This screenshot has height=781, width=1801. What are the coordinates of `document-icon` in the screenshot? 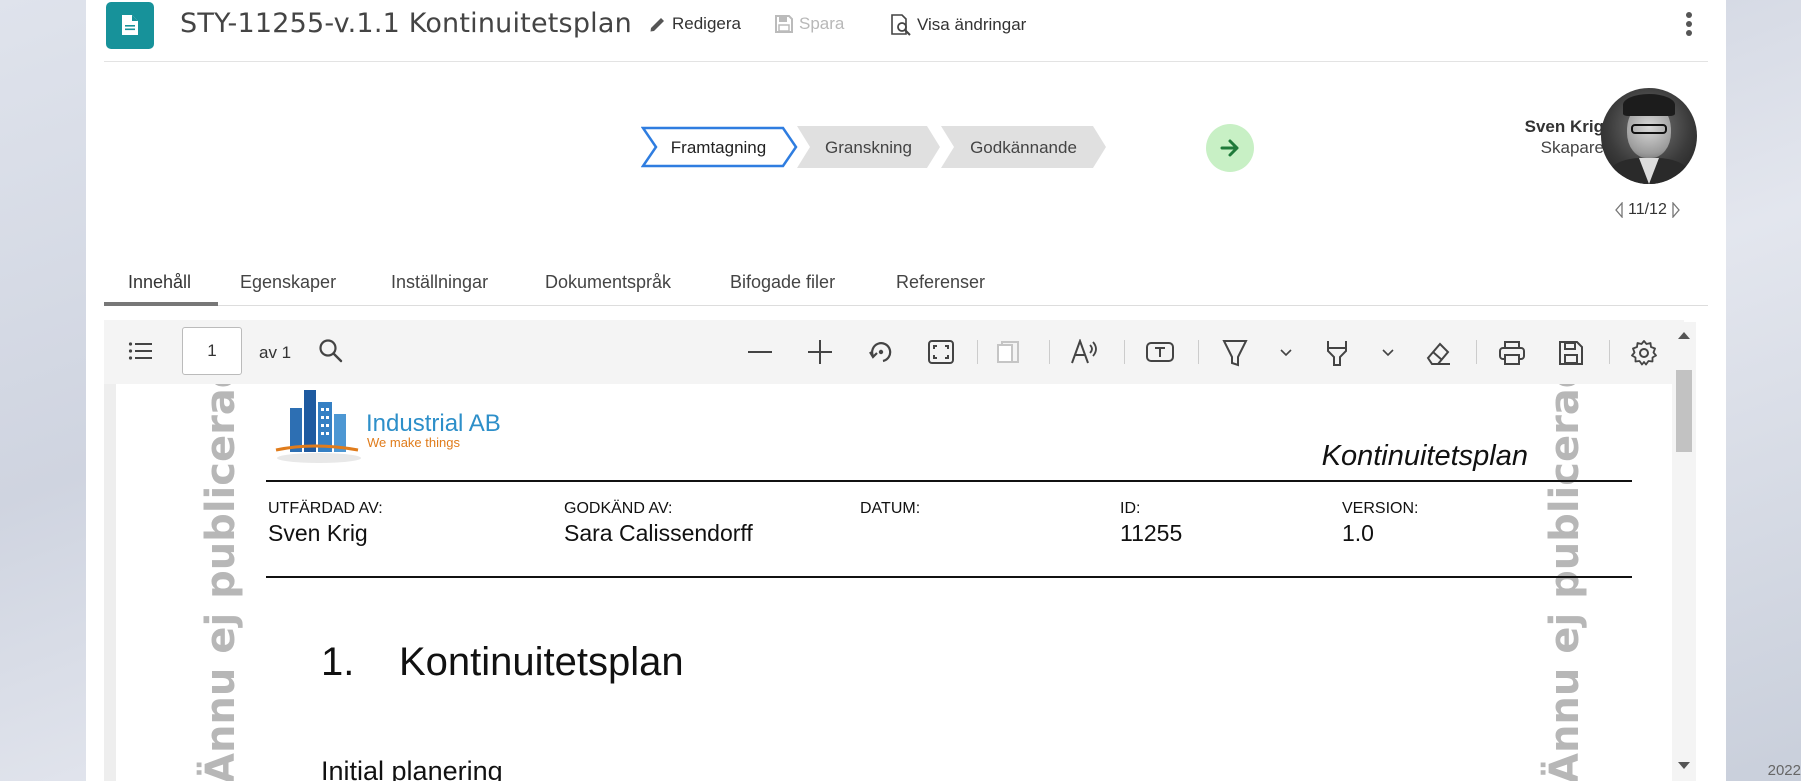 It's located at (130, 25).